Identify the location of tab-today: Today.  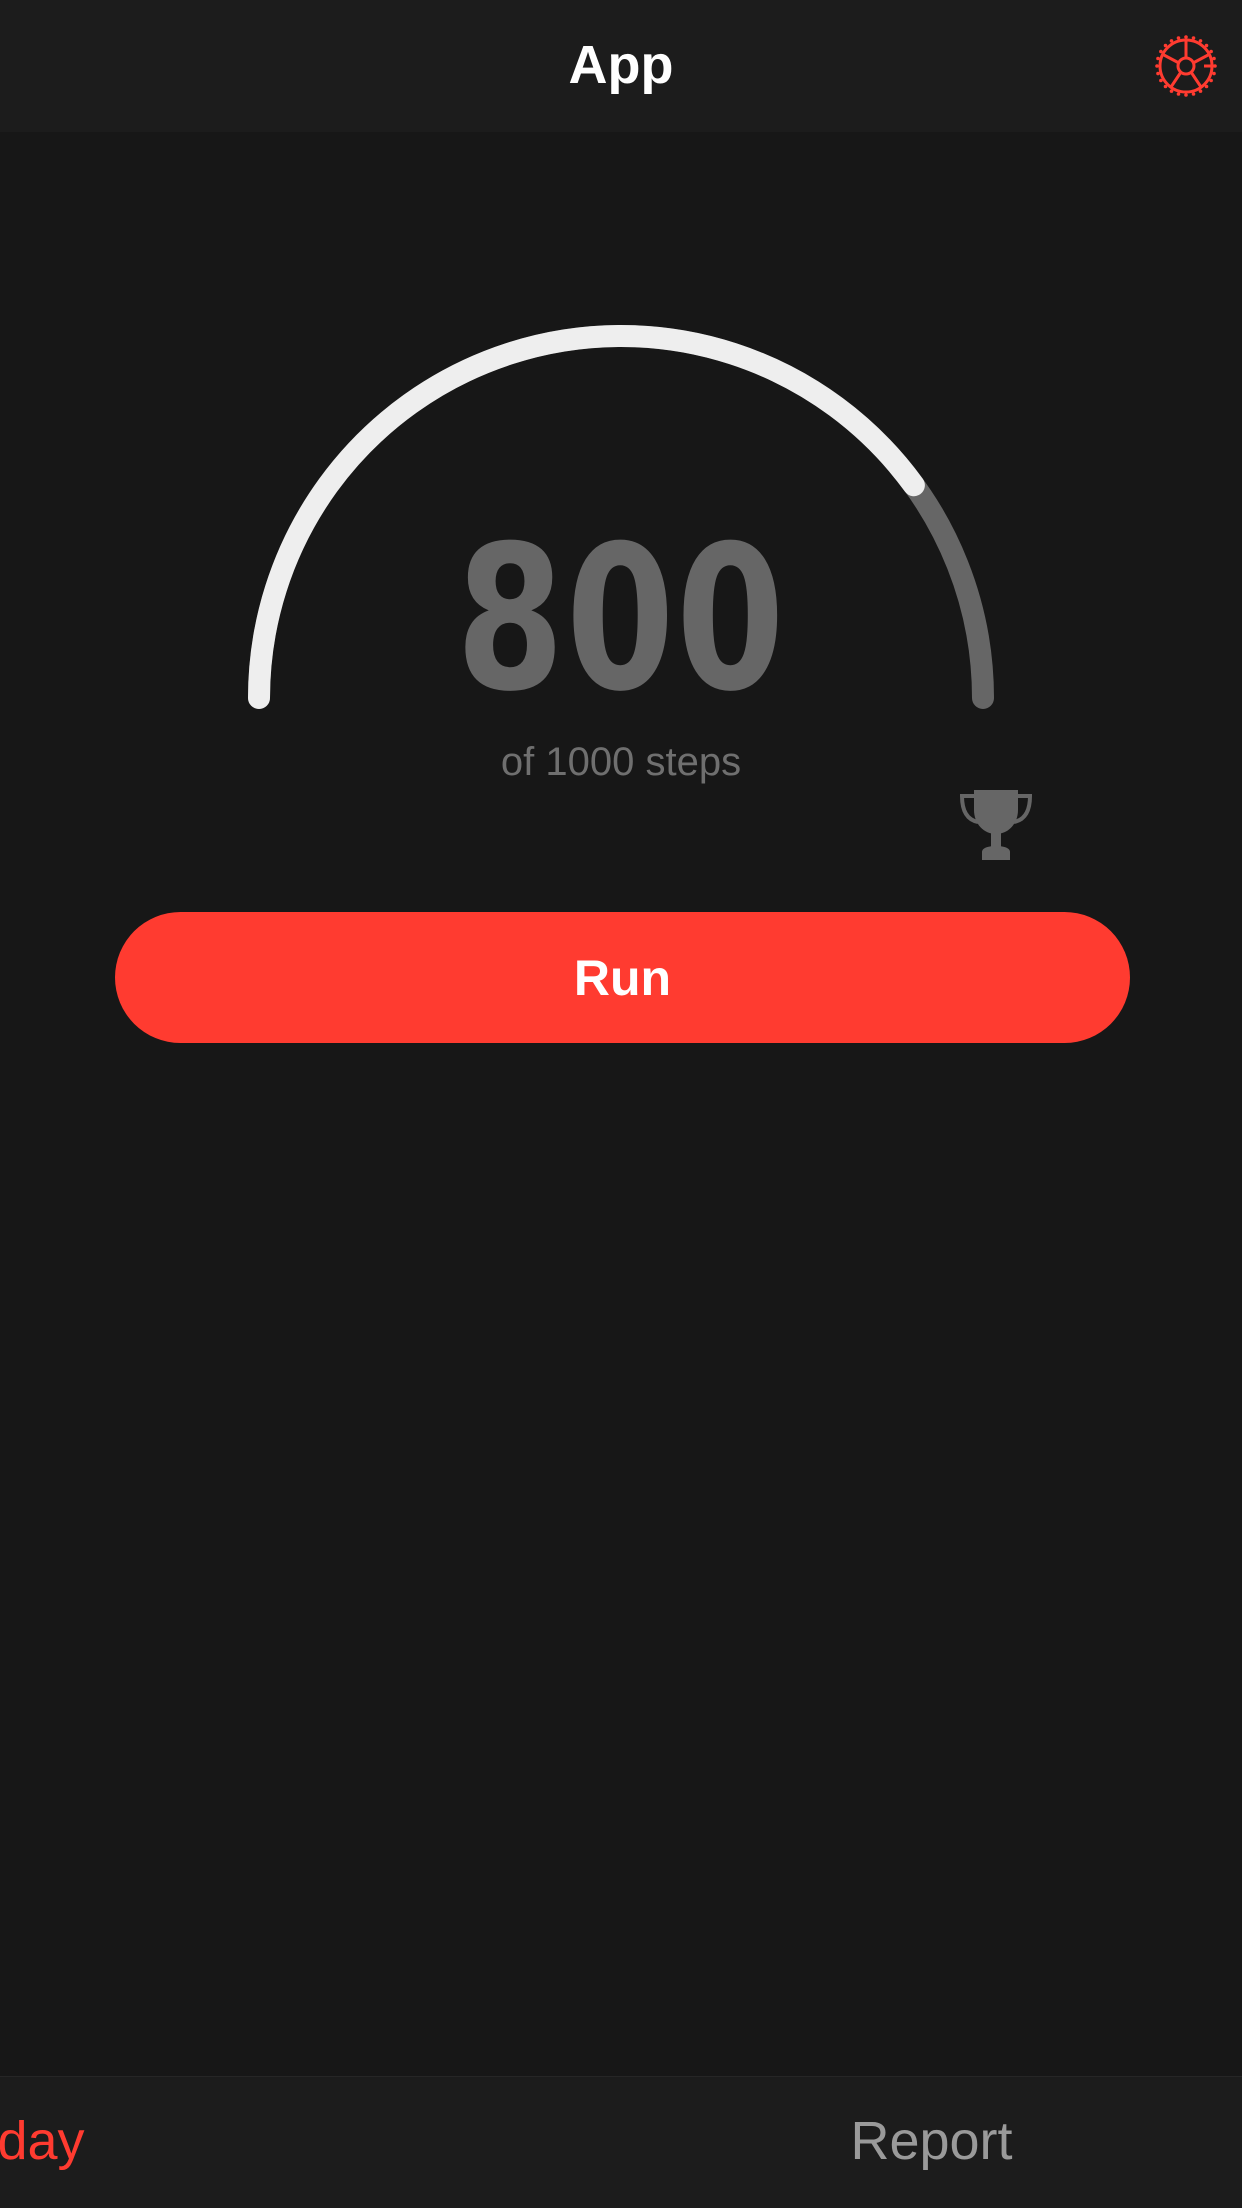
(310, 2142).